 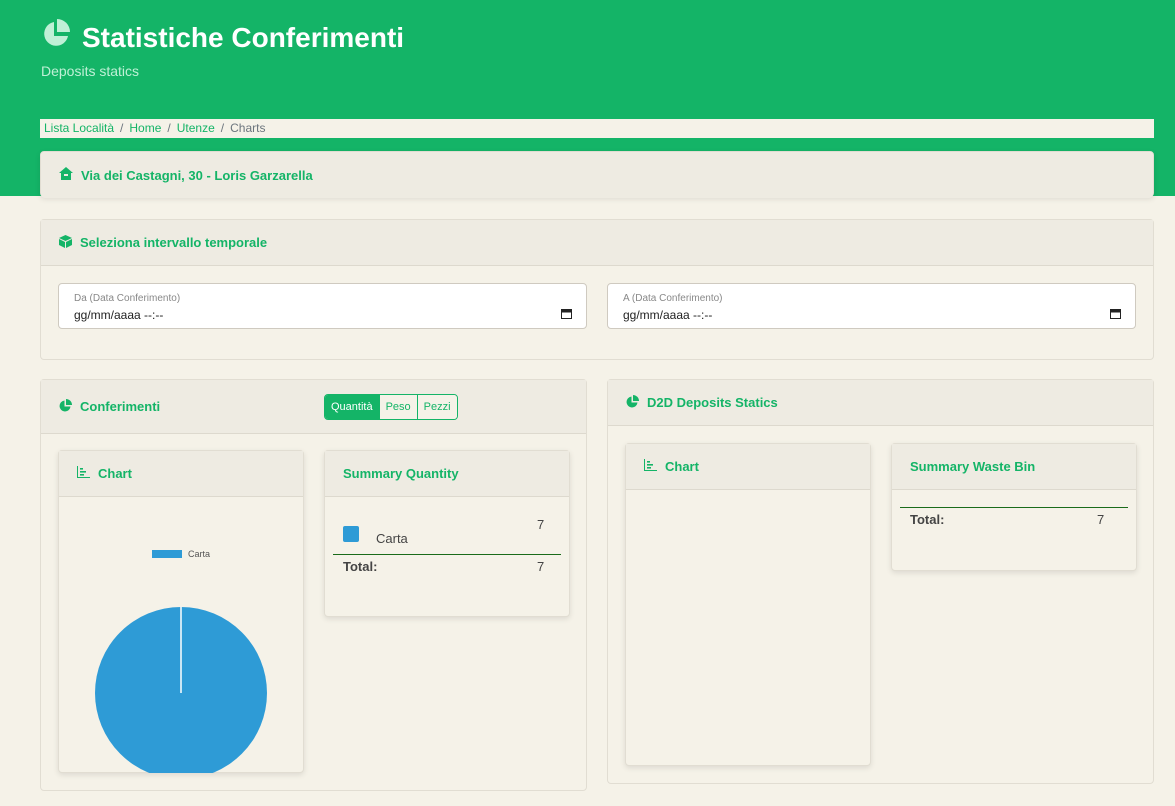 What do you see at coordinates (667, 315) in the screenshot?
I see `date-to-value: gg/mm/aaaa --:--` at bounding box center [667, 315].